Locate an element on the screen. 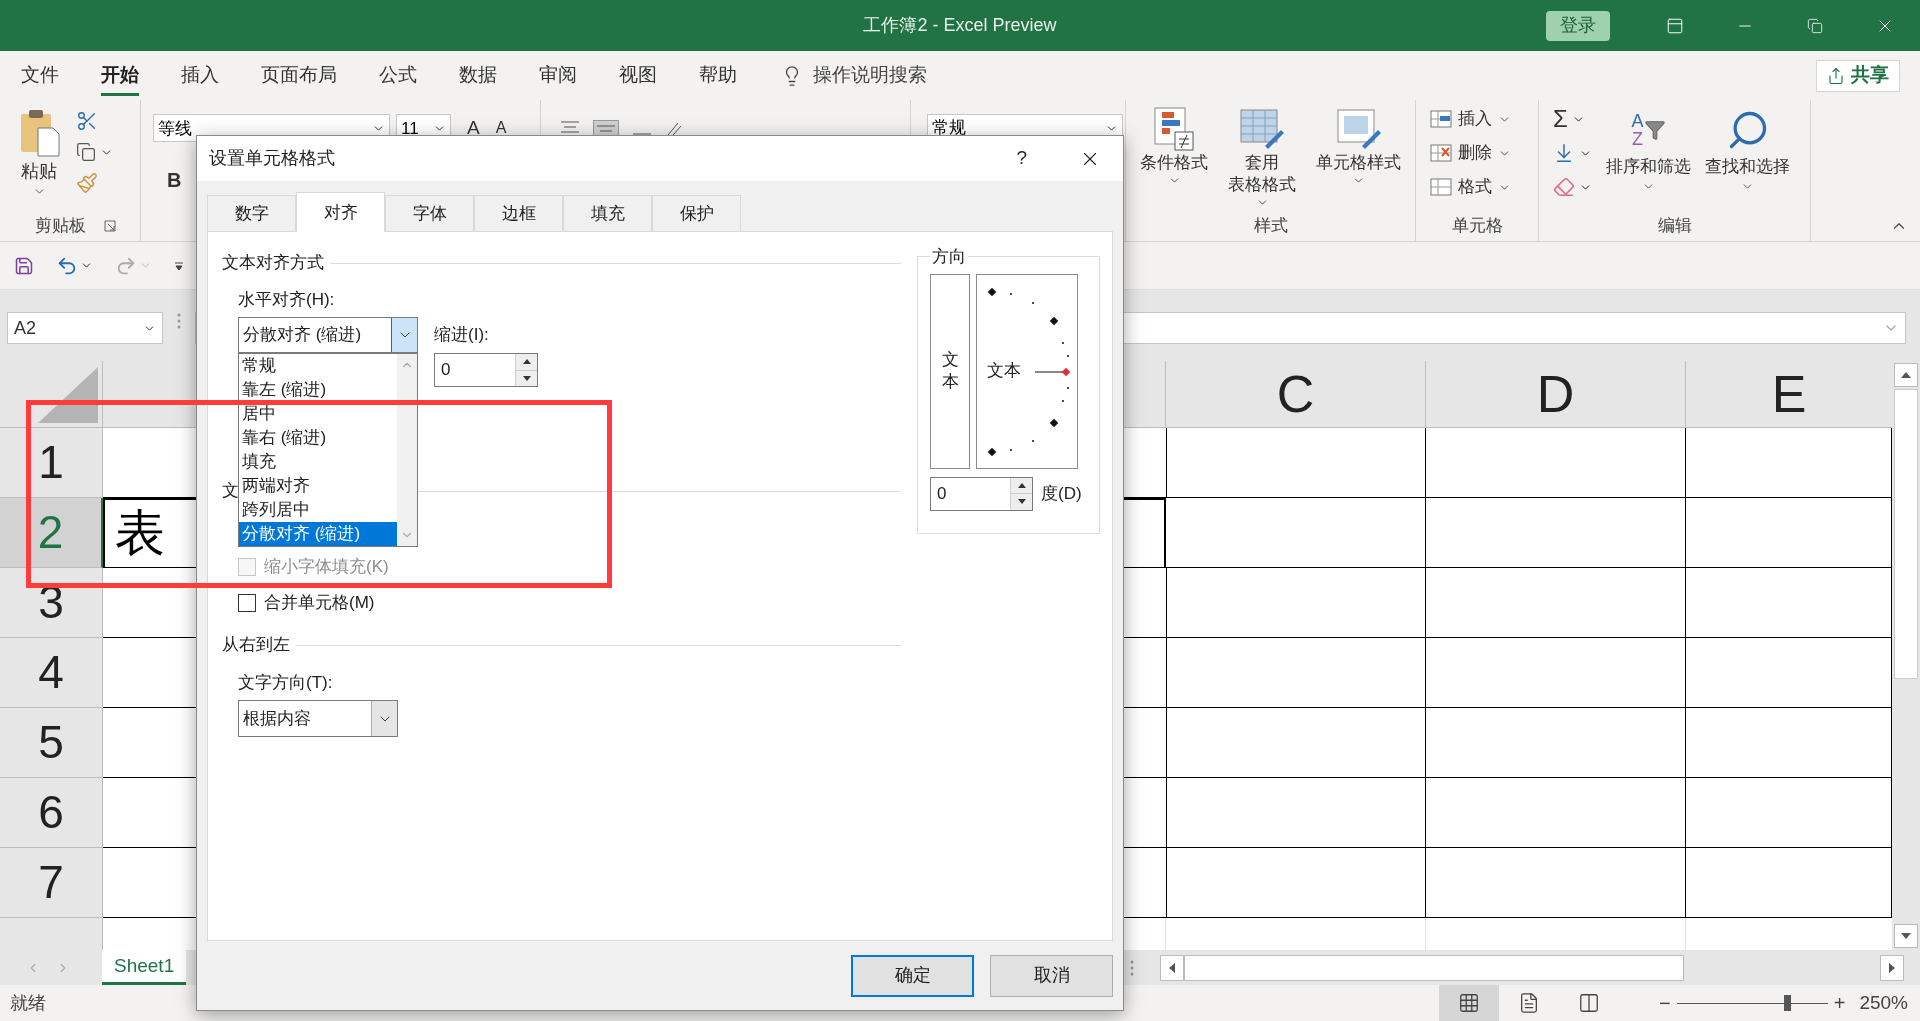 This screenshot has width=1920, height=1021. name-box: A2 is located at coordinates (85, 328).